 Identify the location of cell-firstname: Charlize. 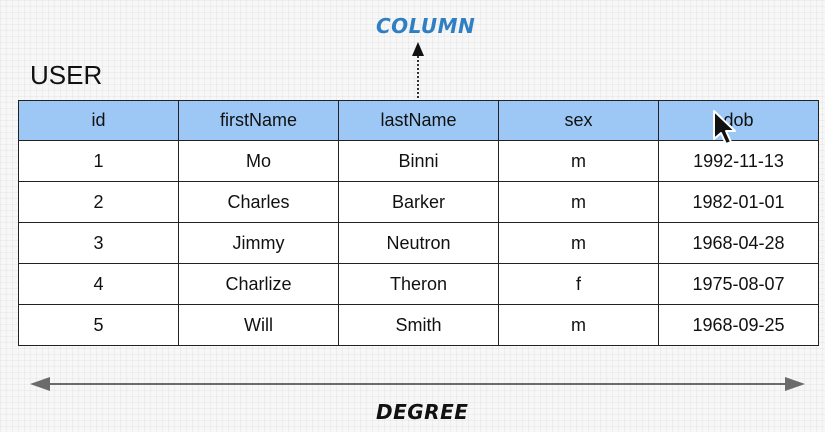
(258, 284).